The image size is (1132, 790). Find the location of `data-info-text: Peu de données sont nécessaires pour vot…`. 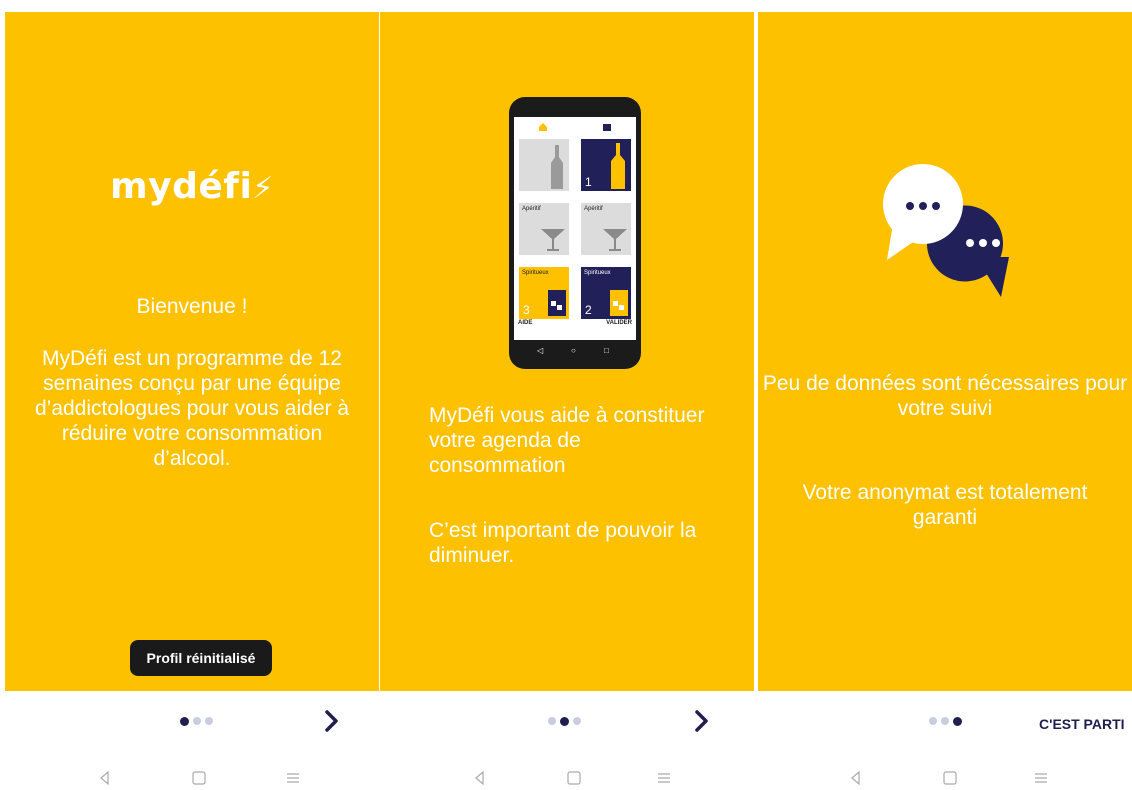

data-info-text: Peu de données sont nécessaires pour vot… is located at coordinates (945, 396).